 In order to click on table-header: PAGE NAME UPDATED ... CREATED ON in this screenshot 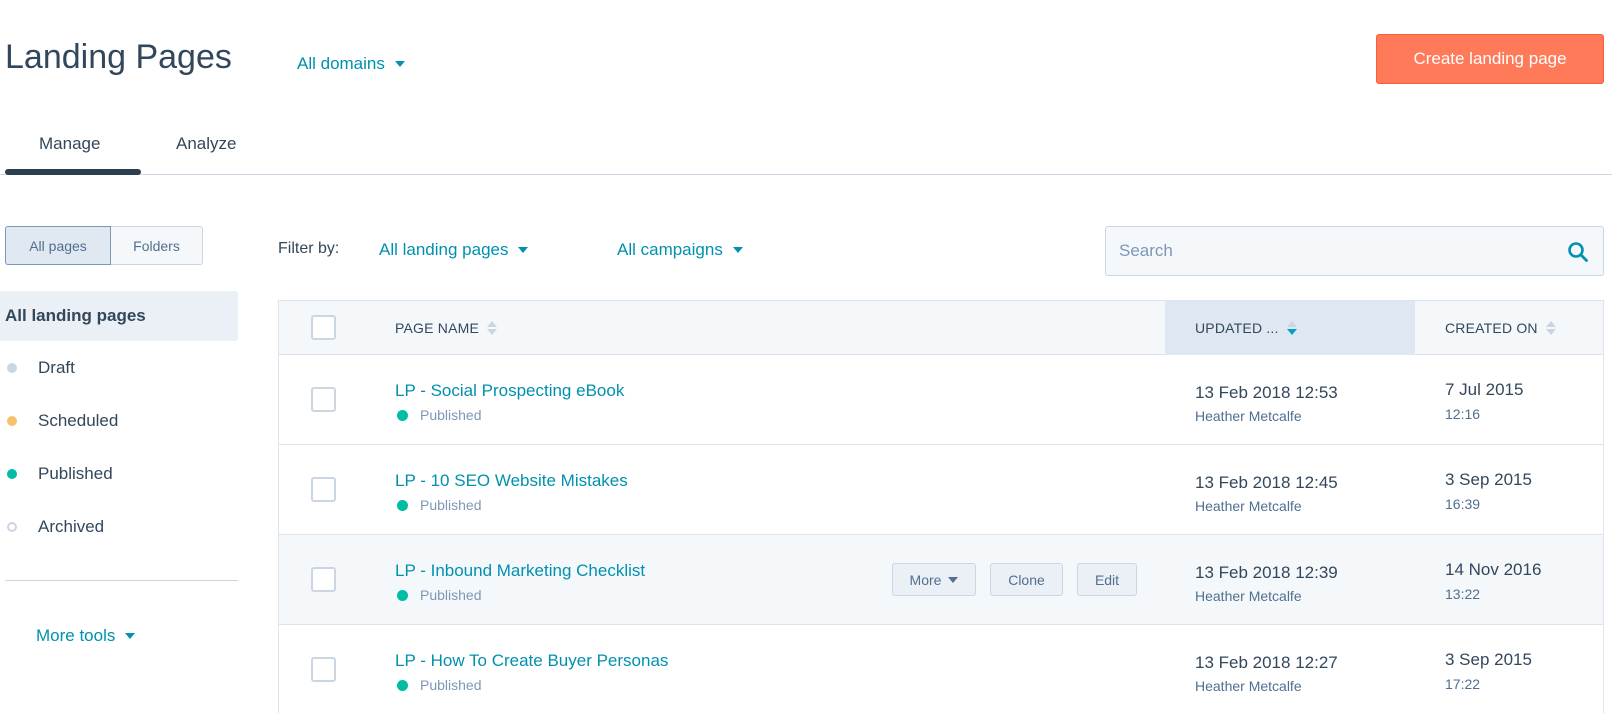, I will do `click(941, 328)`.